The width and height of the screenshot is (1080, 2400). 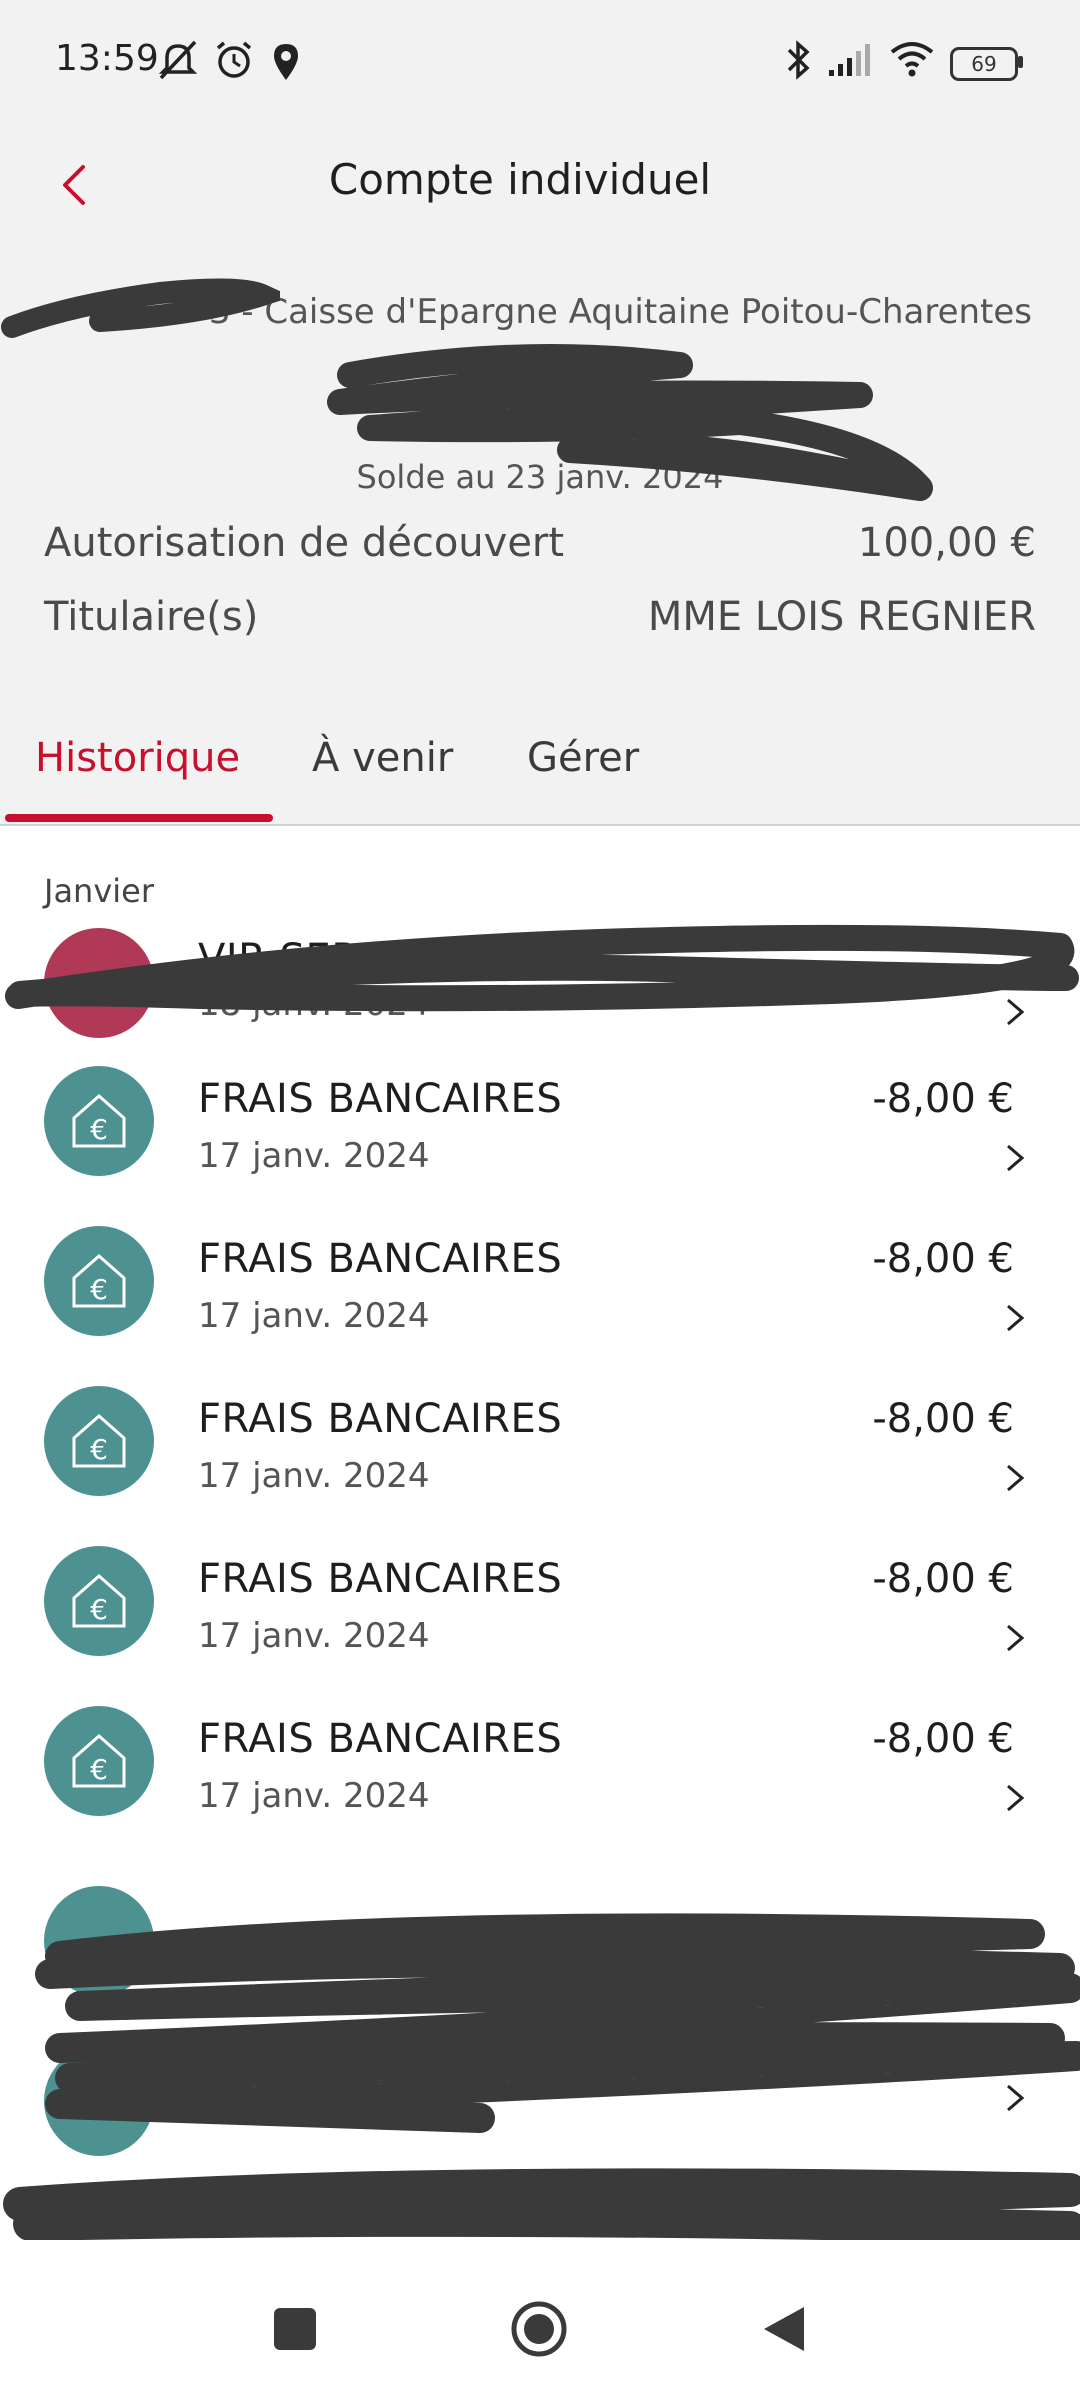 What do you see at coordinates (295, 2329) in the screenshot?
I see `recent-apps-button` at bounding box center [295, 2329].